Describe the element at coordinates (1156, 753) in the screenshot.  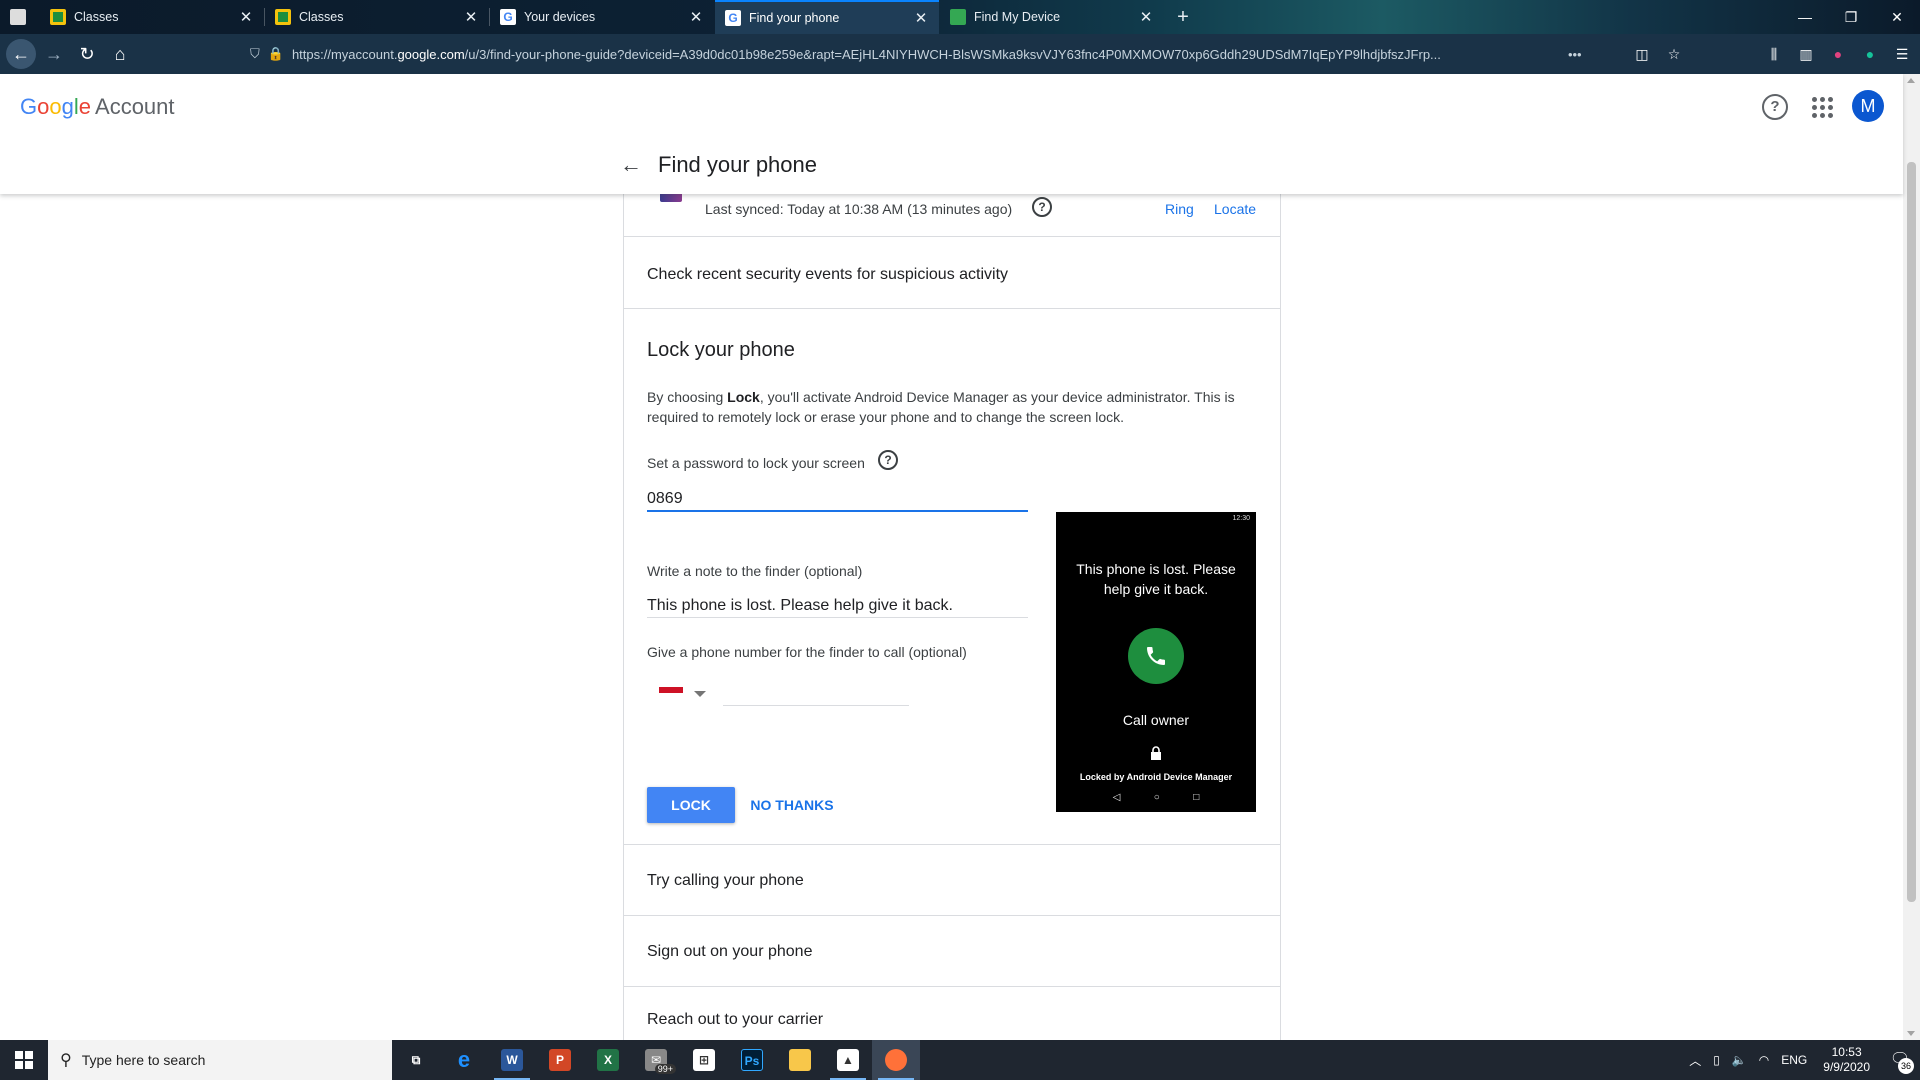
I see `padlock-icon` at that location.